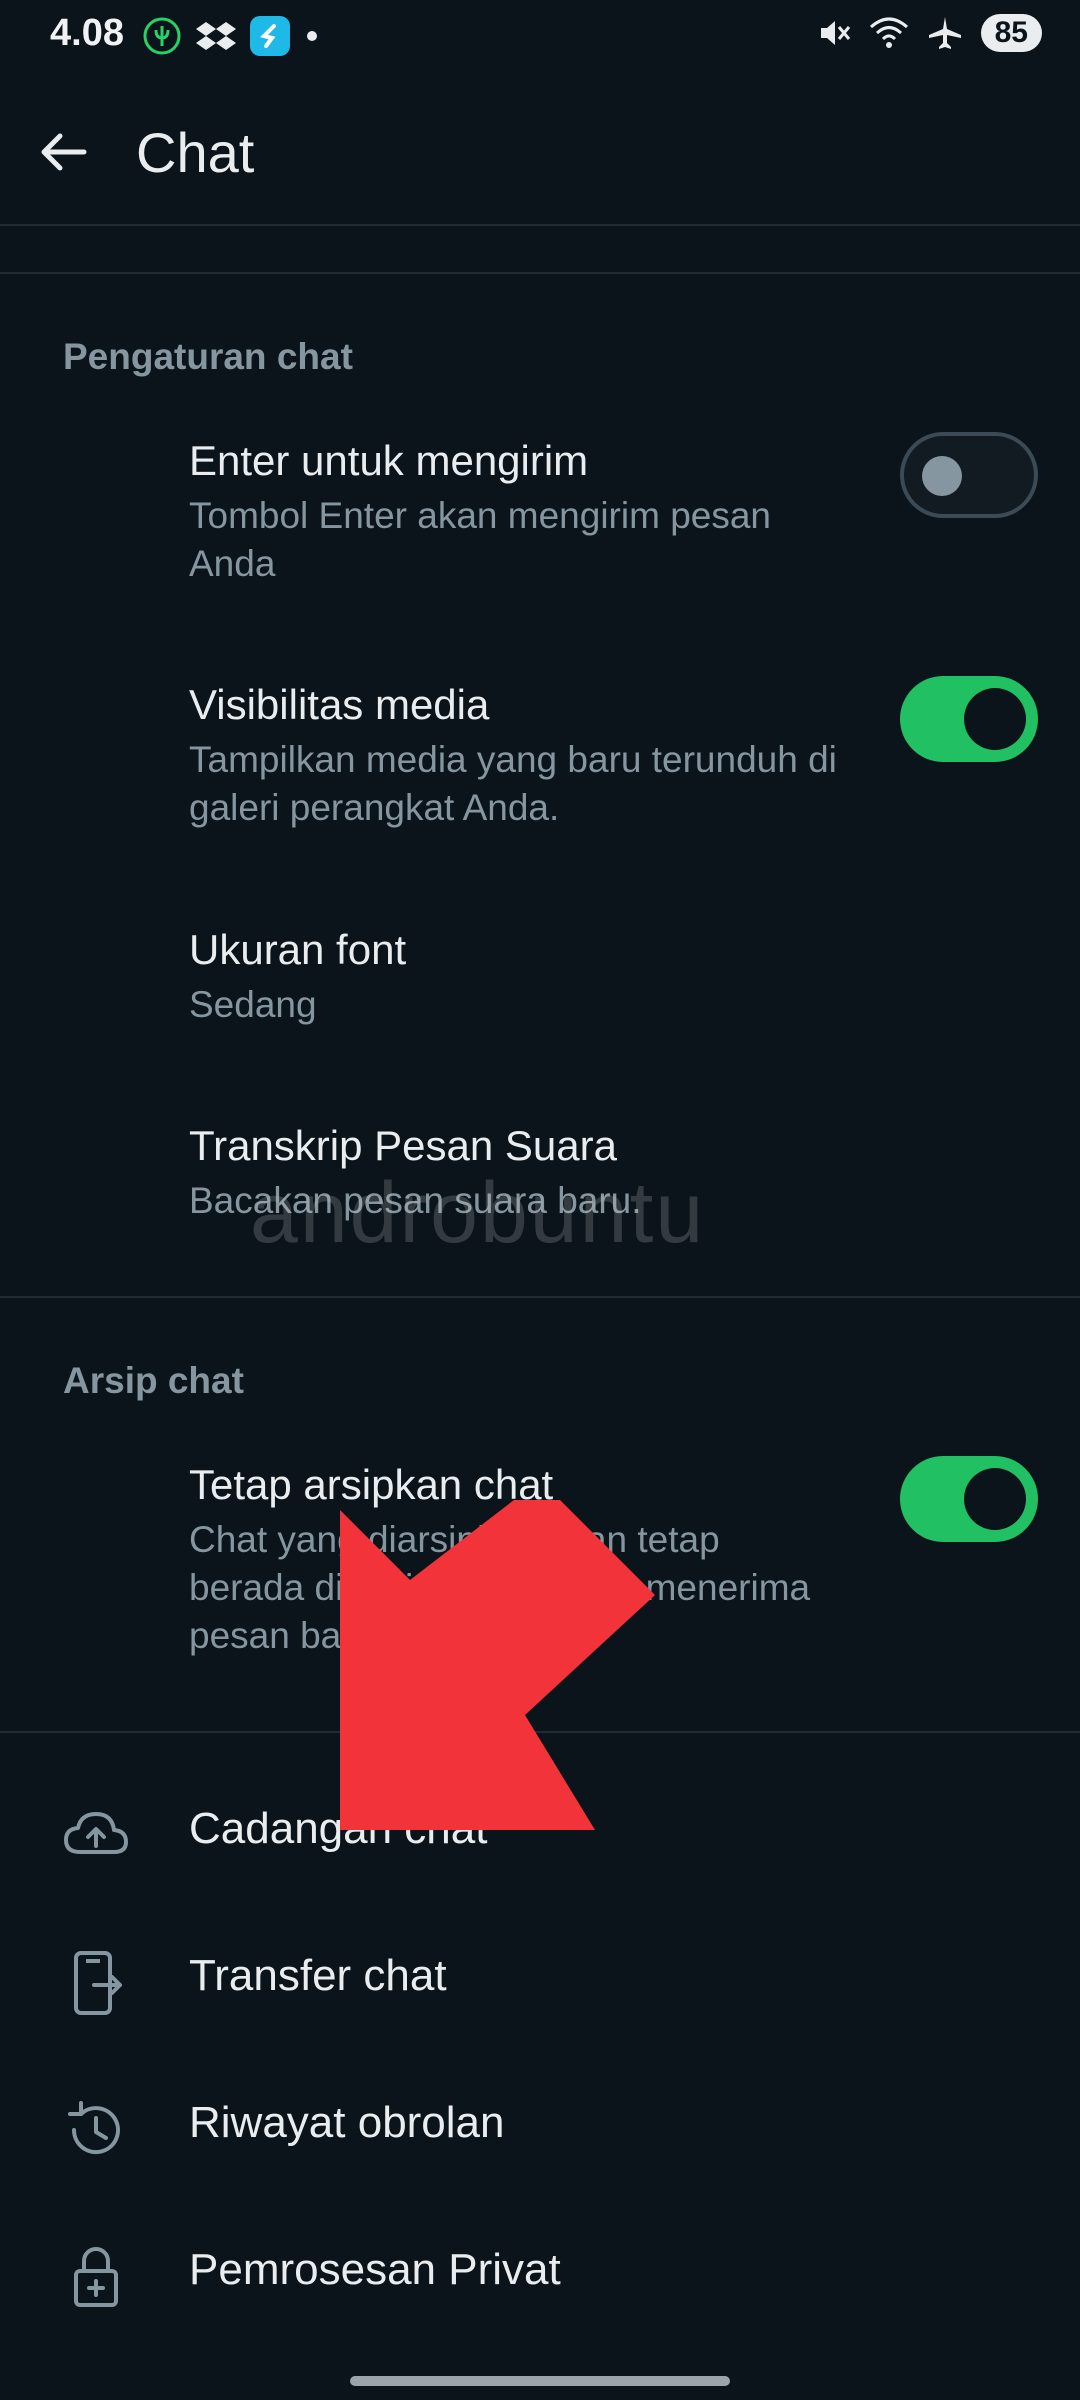  I want to click on mute-icon, so click(835, 33).